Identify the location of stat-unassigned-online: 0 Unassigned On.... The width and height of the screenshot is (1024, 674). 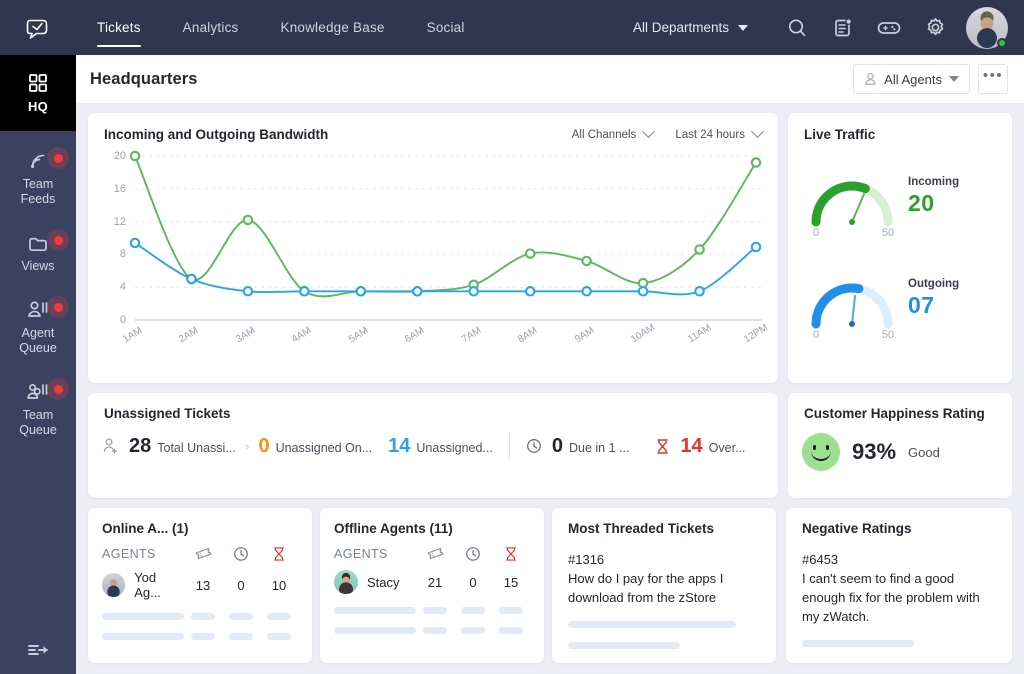
(315, 446).